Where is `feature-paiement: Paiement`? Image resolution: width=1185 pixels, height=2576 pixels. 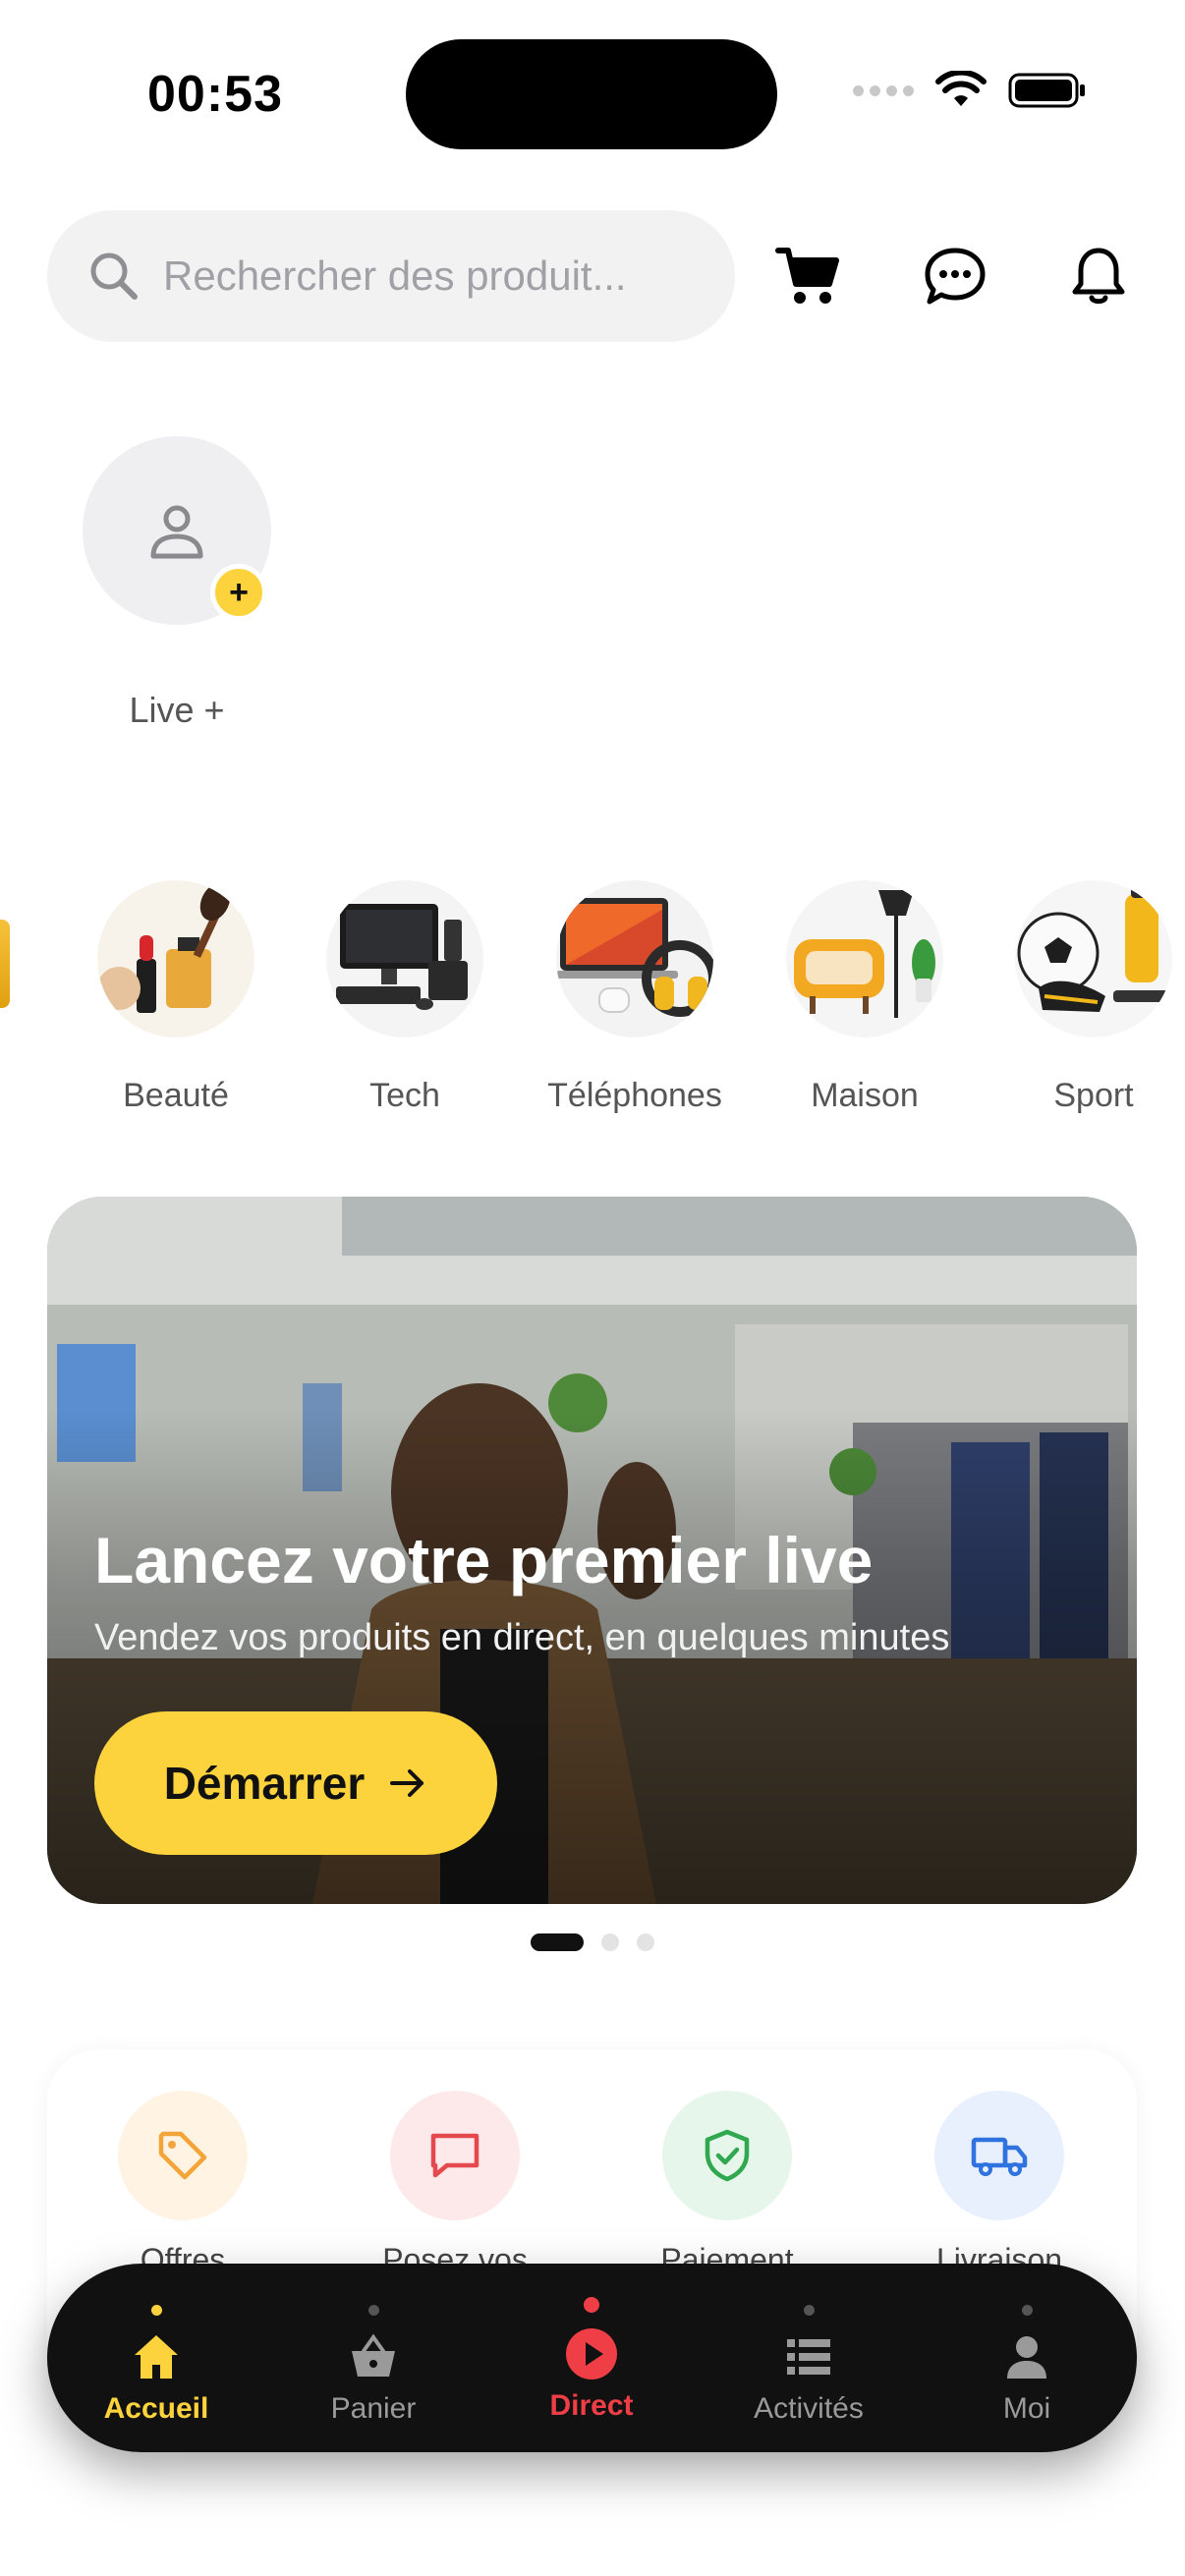 feature-paiement: Paiement is located at coordinates (727, 2184).